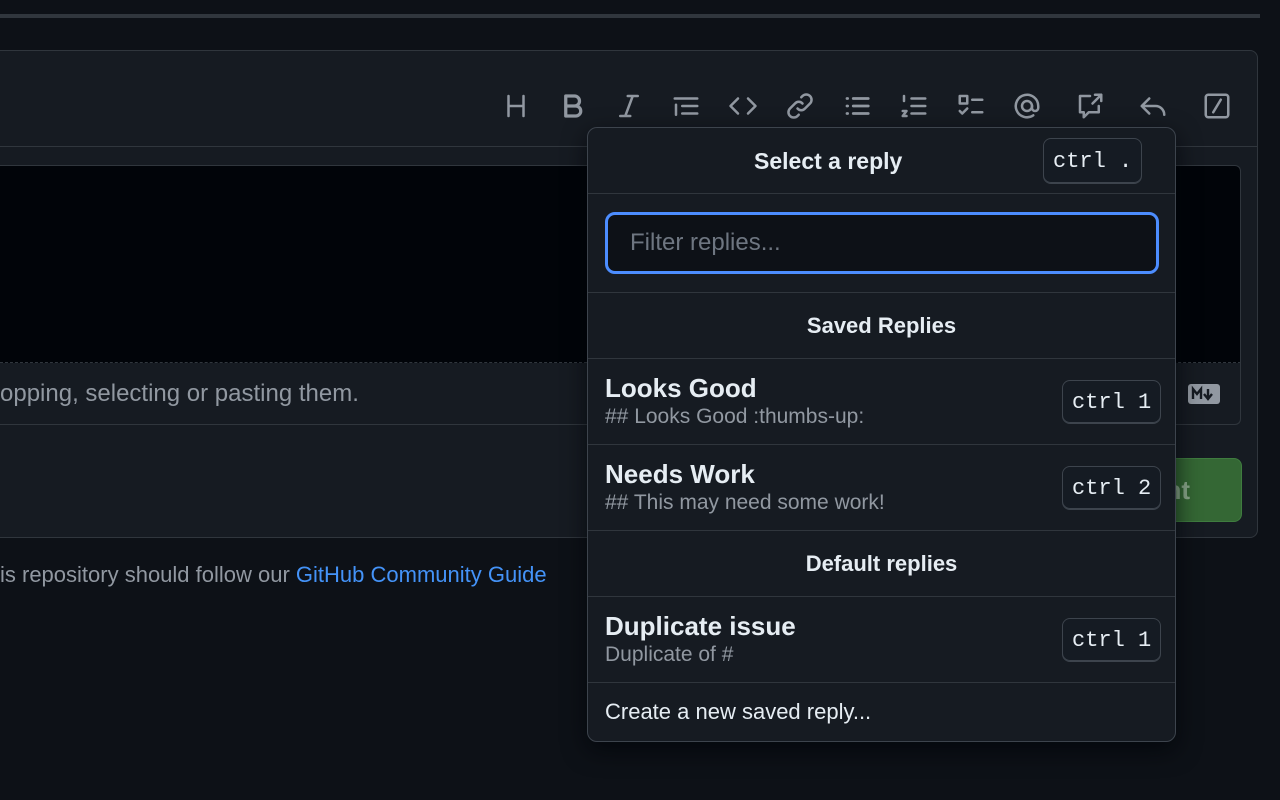 The height and width of the screenshot is (800, 1280). Describe the element at coordinates (680, 474) in the screenshot. I see `reply-item-title: Needs Work` at that location.